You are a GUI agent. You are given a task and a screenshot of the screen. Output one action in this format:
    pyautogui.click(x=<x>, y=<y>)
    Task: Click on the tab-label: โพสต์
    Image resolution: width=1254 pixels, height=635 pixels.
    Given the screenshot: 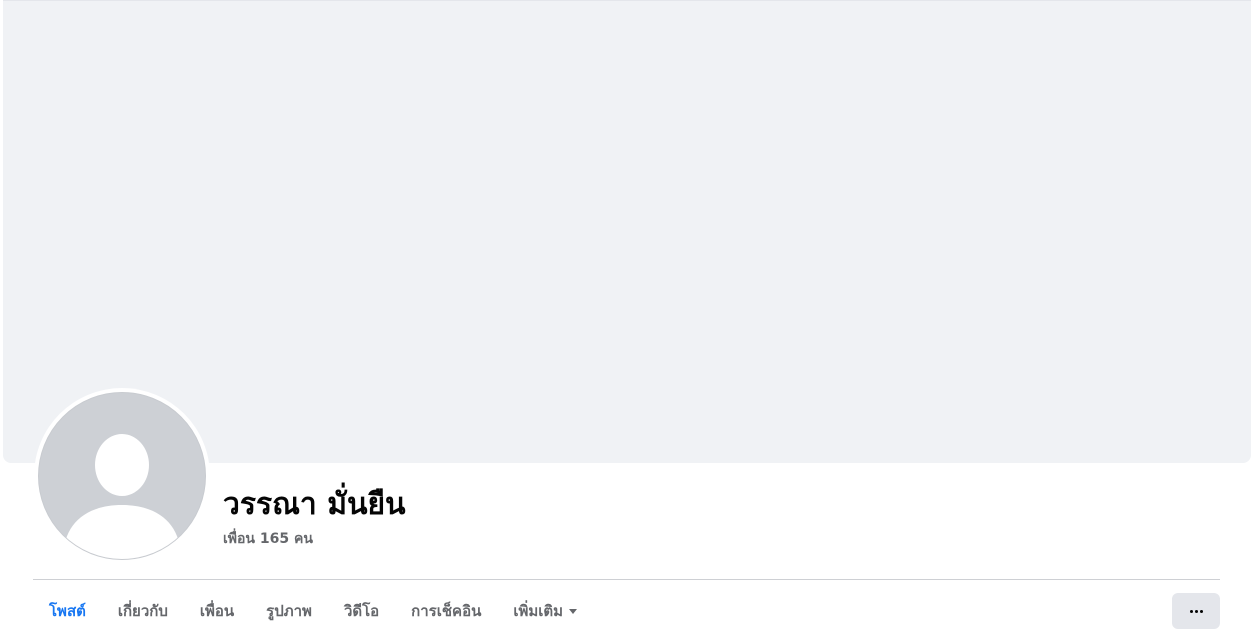 What is the action you would take?
    pyautogui.click(x=67, y=611)
    